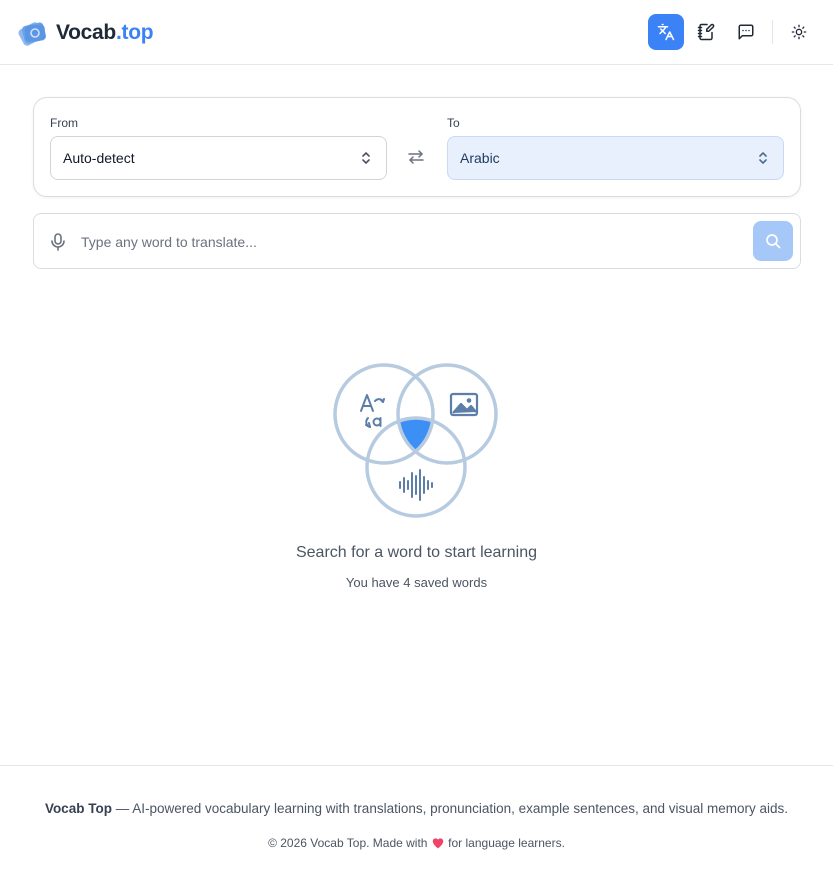  What do you see at coordinates (416, 32) in the screenshot?
I see `app-header: Vocab.top` at bounding box center [416, 32].